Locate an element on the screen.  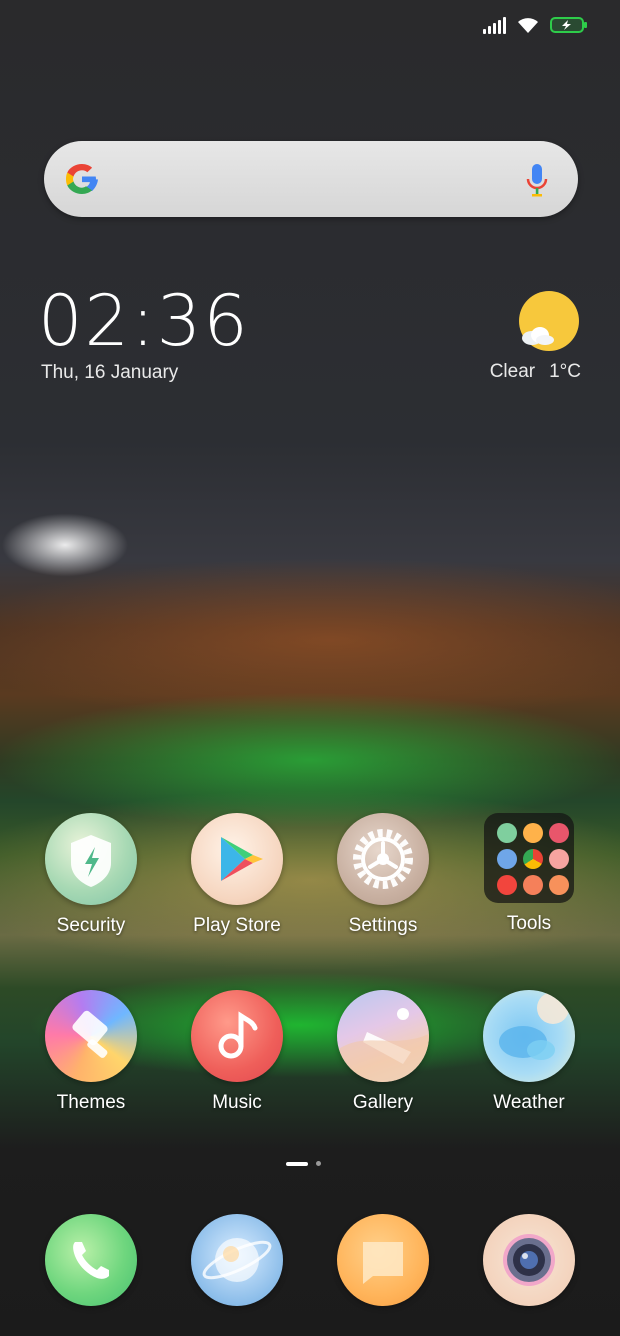
shield-bolt-icon is located at coordinates (91, 859).